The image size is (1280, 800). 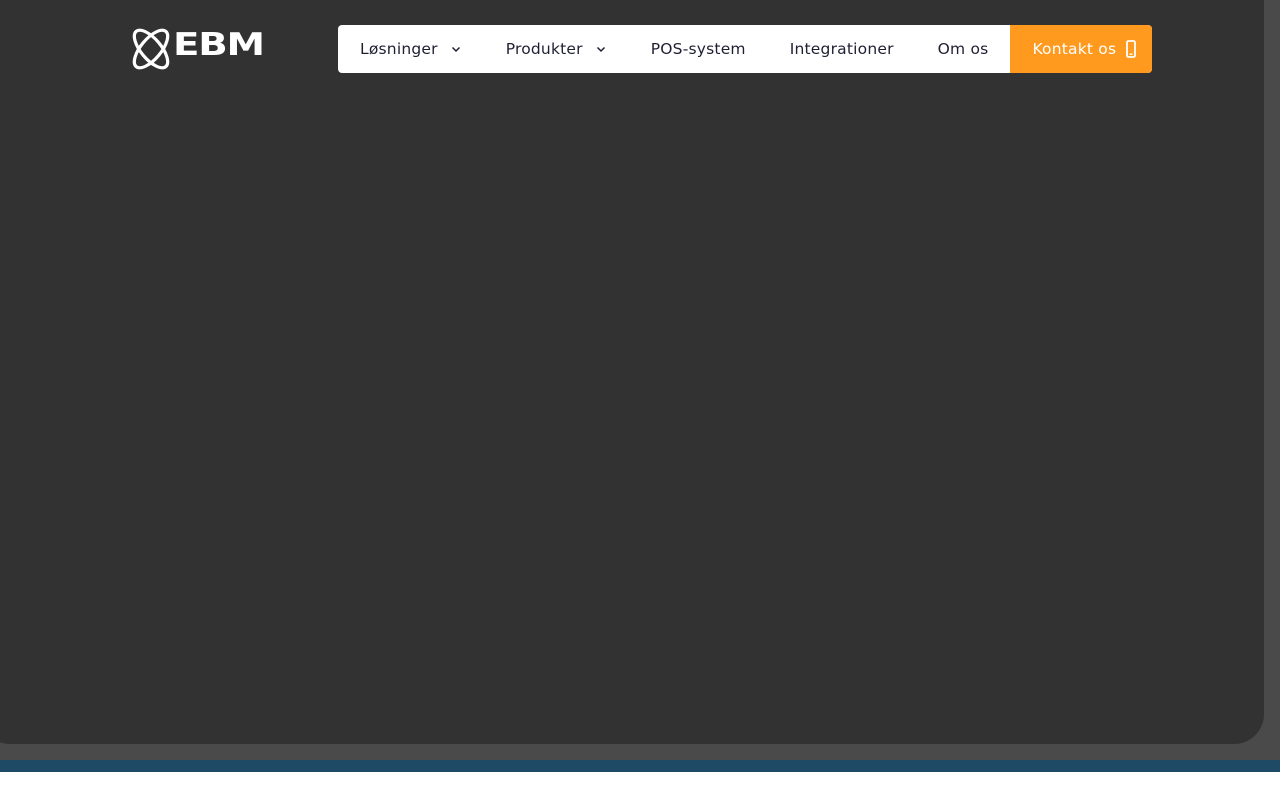 I want to click on nav-item-pos-system: POS-system, so click(x=698, y=49).